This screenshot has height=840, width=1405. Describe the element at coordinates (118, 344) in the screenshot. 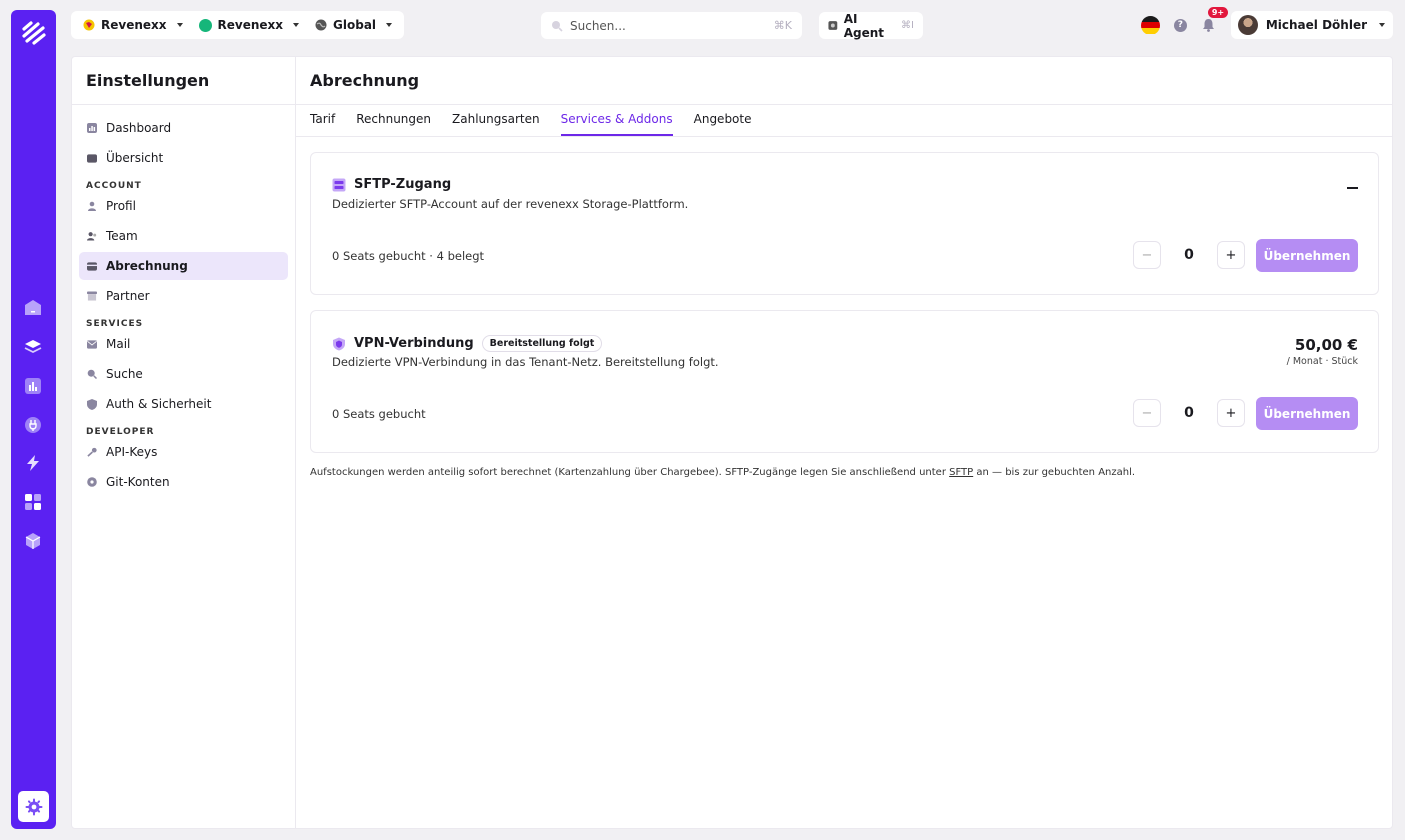

I see `sidebar-item-label: Mail` at that location.